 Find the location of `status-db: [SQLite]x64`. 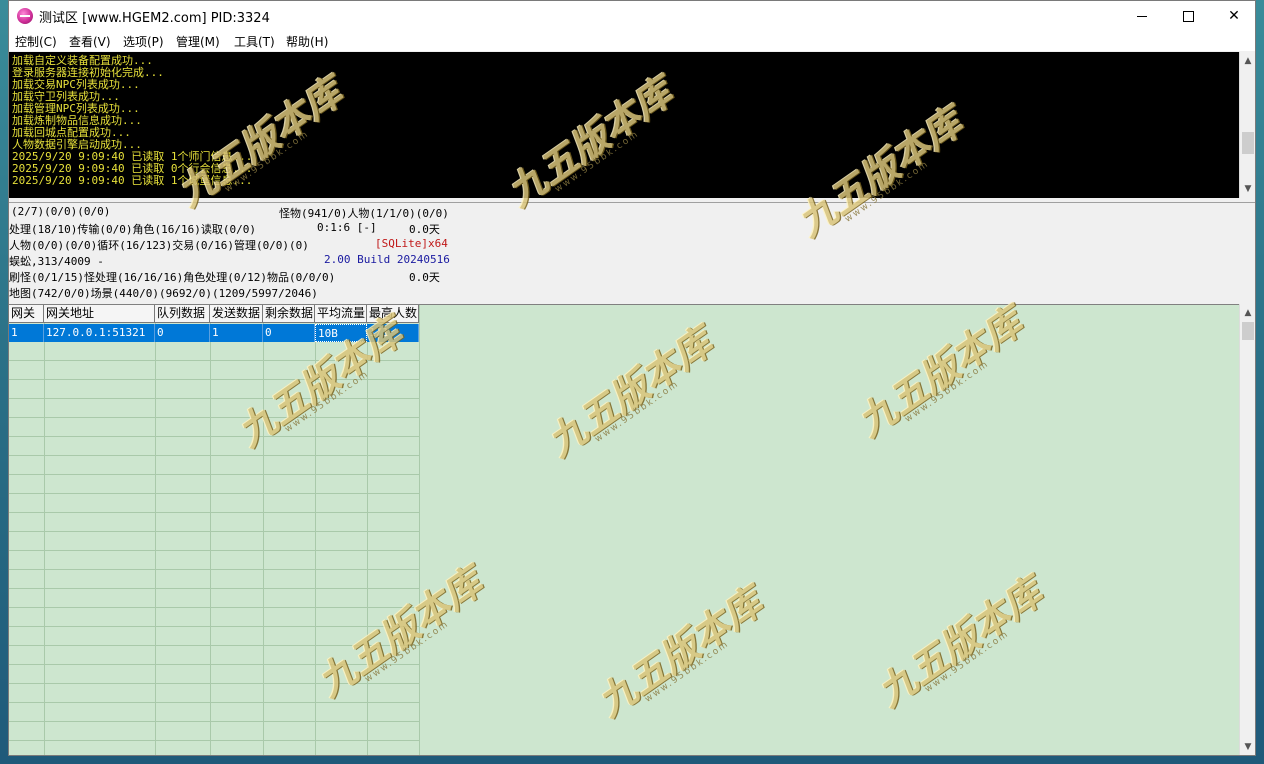

status-db: [SQLite]x64 is located at coordinates (411, 243).